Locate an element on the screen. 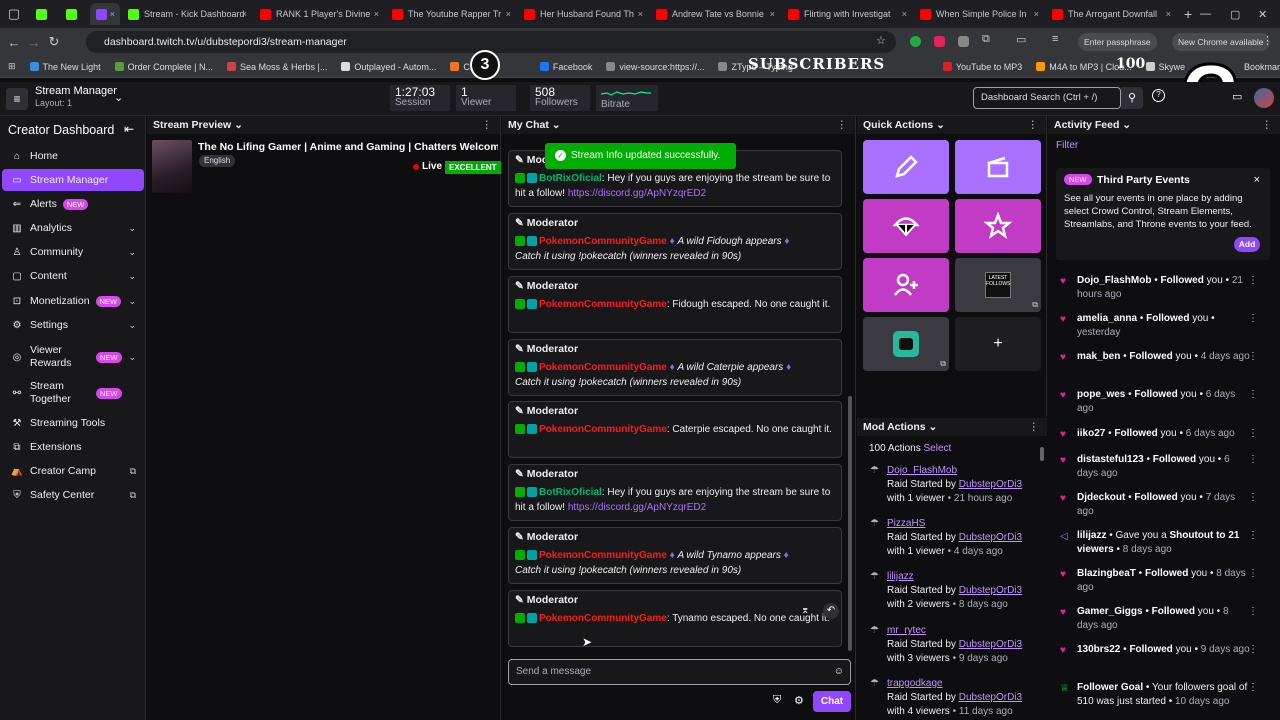 The width and height of the screenshot is (1280, 720). nav-item-viewer-rewards: ◎ Viewer Rewards NEW ⌄ is located at coordinates (73, 357).